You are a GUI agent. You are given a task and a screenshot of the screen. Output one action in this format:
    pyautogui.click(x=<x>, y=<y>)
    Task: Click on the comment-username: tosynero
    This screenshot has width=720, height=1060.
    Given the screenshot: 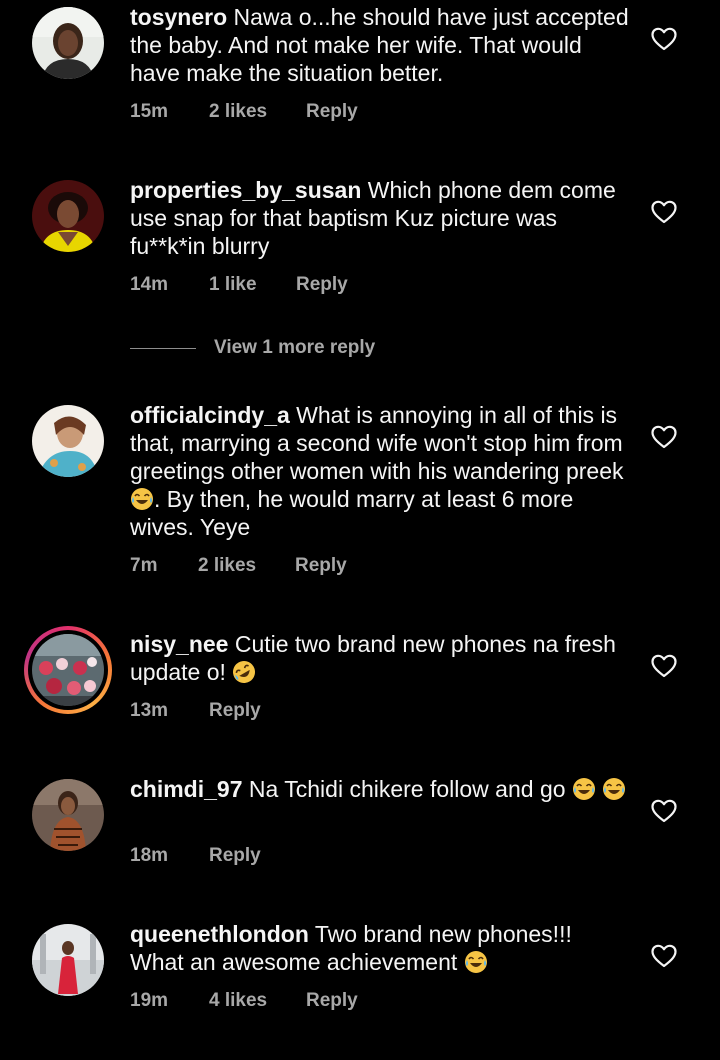 What is the action you would take?
    pyautogui.click(x=178, y=17)
    